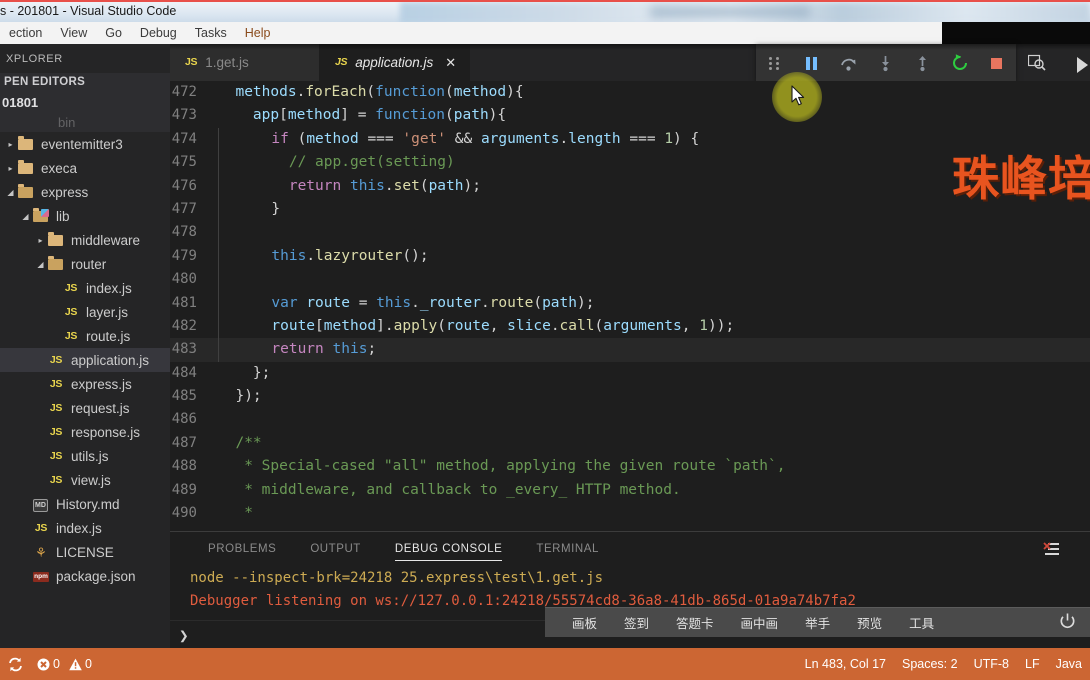 This screenshot has height=680, width=1090. Describe the element at coordinates (194, 232) in the screenshot. I see `line-number: 478` at that location.